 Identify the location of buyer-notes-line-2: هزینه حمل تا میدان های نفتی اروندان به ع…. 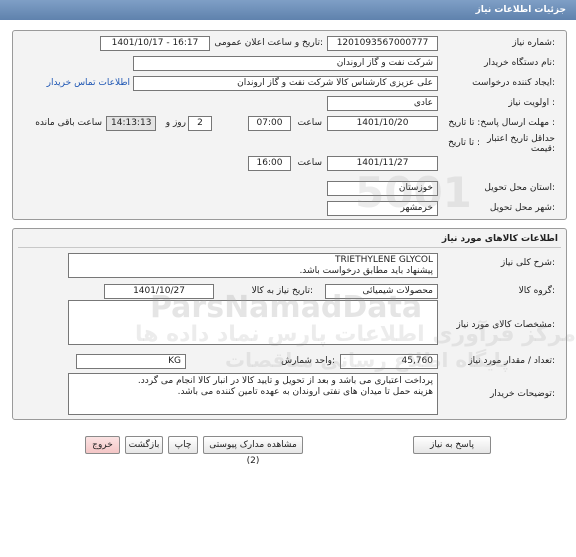
(305, 392).